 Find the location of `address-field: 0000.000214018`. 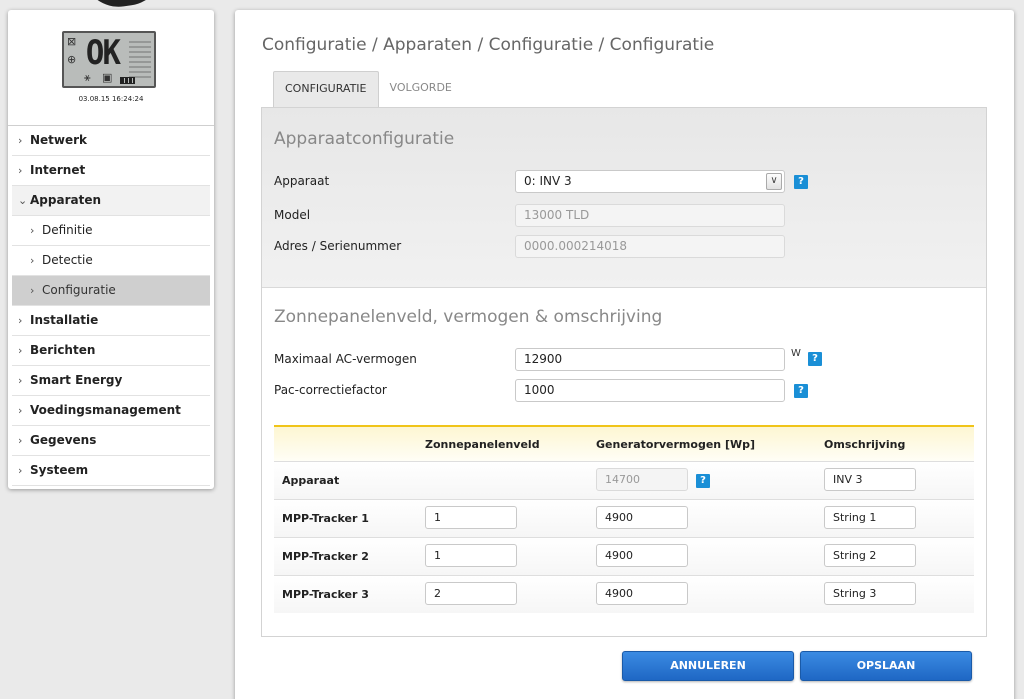

address-field: 0000.000214018 is located at coordinates (650, 246).